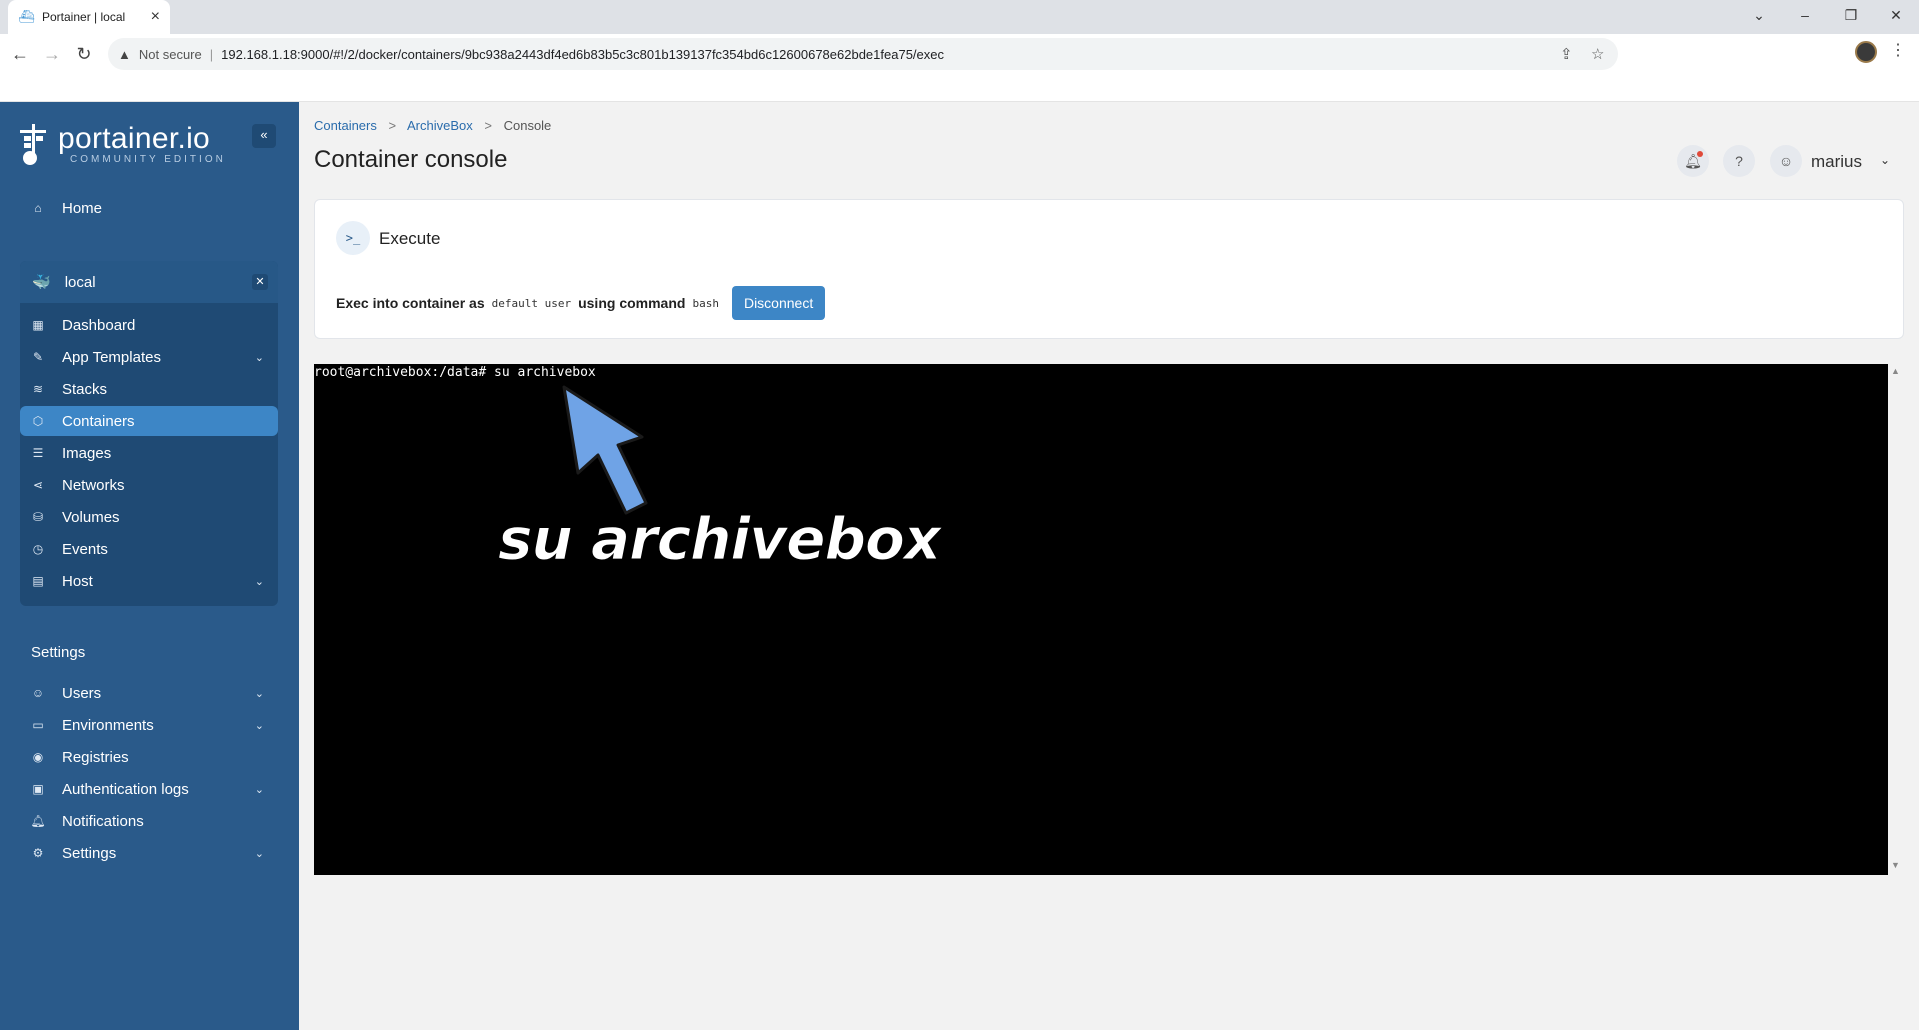  What do you see at coordinates (632, 303) in the screenshot?
I see `exec-command-label: using command` at bounding box center [632, 303].